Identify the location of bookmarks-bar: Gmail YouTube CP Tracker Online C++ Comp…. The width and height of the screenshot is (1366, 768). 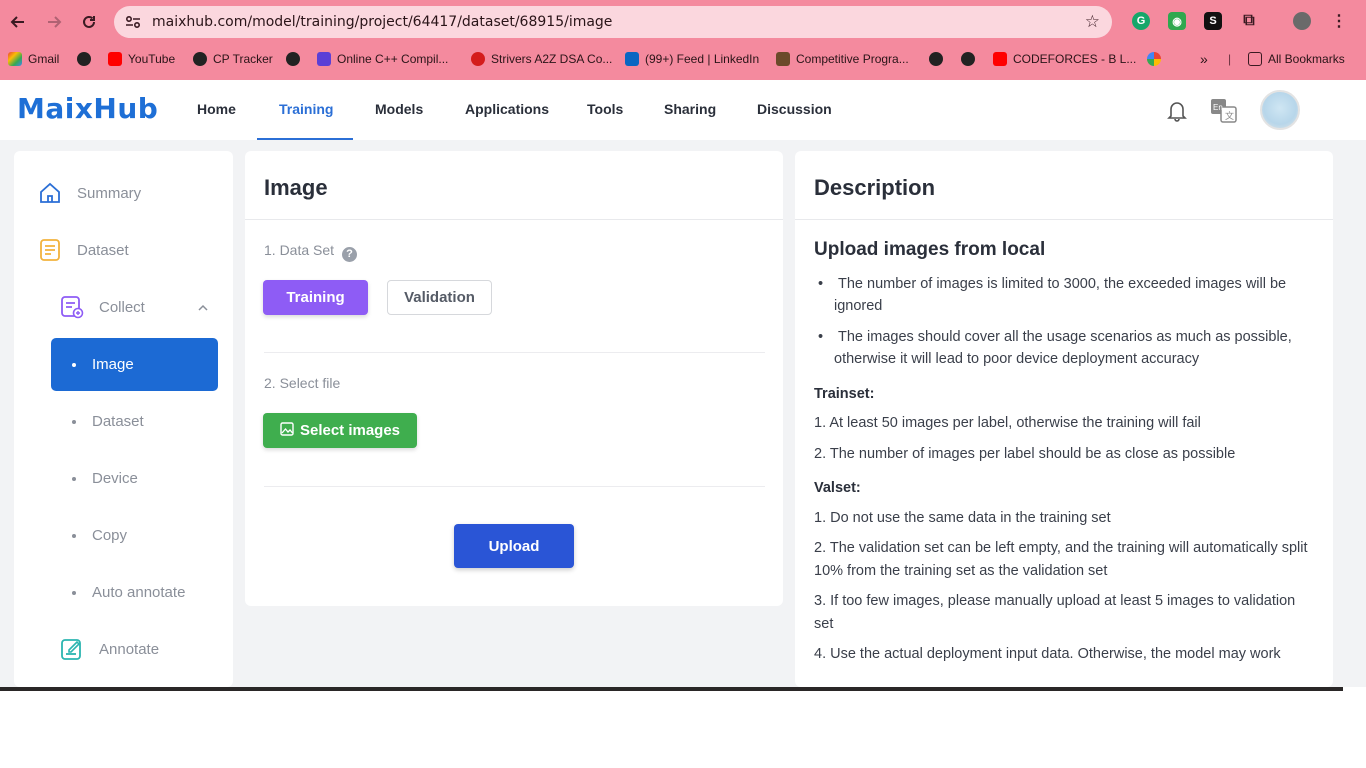
(683, 59).